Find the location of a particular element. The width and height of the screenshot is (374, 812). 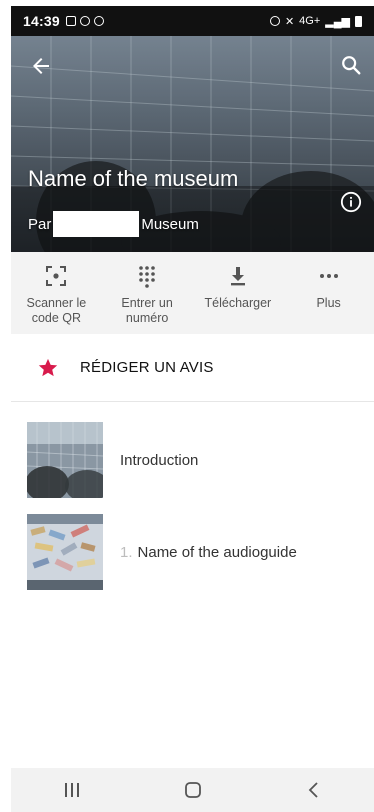

star-icon is located at coordinates (48, 367).